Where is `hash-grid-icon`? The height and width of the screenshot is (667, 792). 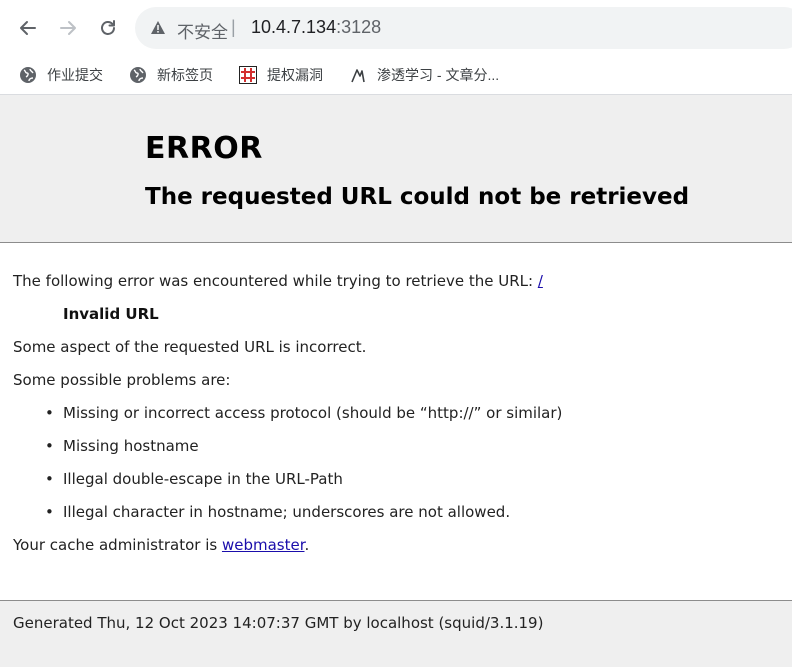
hash-grid-icon is located at coordinates (248, 75).